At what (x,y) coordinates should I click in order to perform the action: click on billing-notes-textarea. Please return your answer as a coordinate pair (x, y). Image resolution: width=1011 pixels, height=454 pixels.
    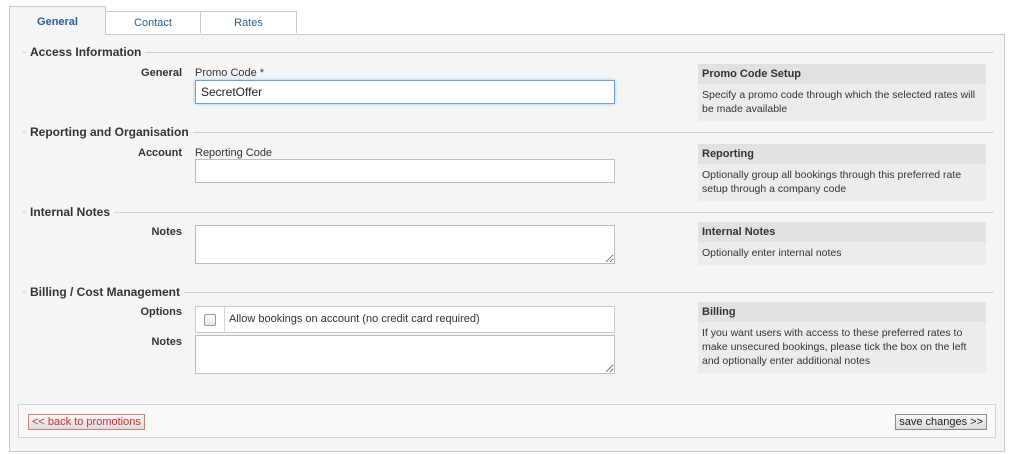
    Looking at the image, I should click on (405, 354).